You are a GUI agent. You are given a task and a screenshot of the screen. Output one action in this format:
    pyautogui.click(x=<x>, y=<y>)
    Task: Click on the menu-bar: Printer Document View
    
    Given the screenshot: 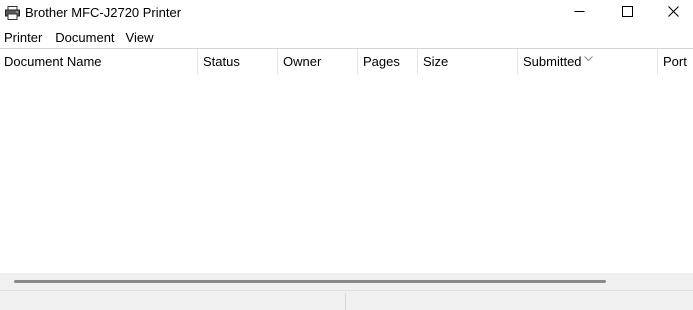 What is the action you would take?
    pyautogui.click(x=346, y=38)
    